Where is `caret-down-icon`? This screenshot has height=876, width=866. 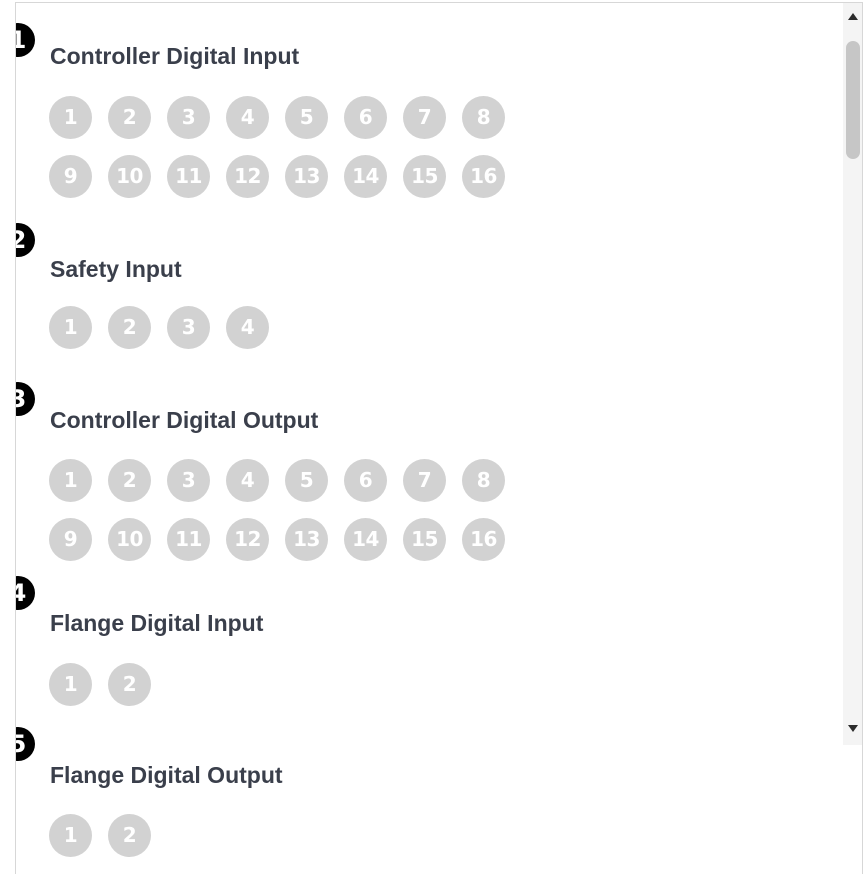
caret-down-icon is located at coordinates (853, 728).